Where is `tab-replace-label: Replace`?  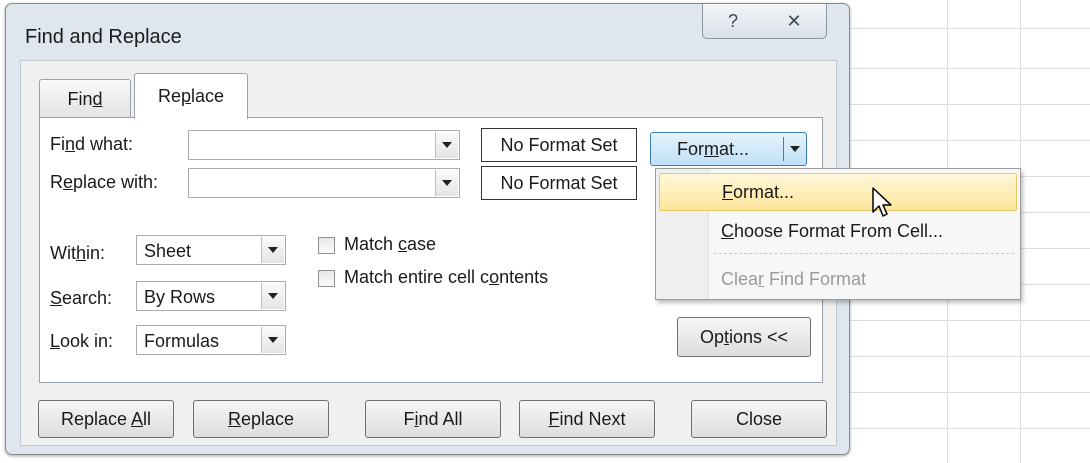
tab-replace-label: Replace is located at coordinates (191, 96).